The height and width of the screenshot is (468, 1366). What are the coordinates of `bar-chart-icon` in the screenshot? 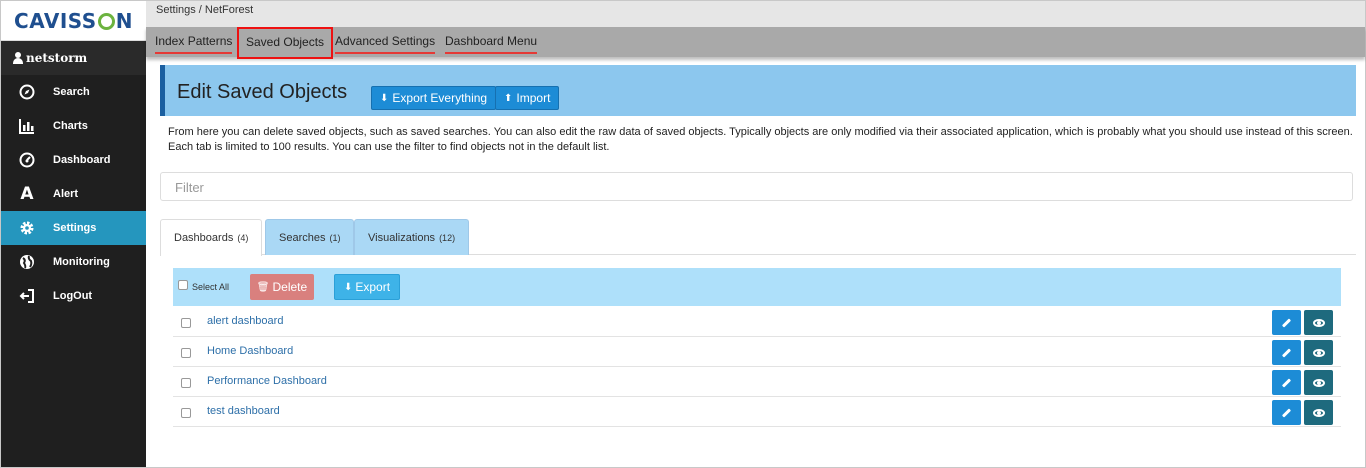 It's located at (27, 126).